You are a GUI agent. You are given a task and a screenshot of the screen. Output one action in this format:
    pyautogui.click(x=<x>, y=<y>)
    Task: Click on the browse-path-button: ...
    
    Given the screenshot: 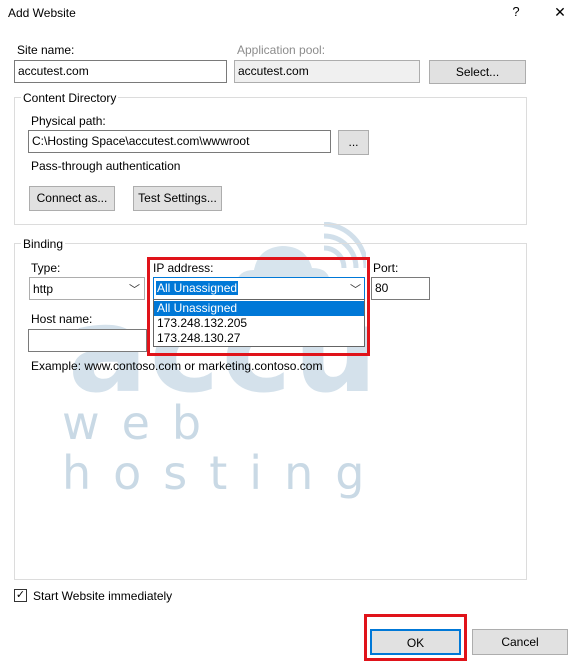 What is the action you would take?
    pyautogui.click(x=353, y=142)
    